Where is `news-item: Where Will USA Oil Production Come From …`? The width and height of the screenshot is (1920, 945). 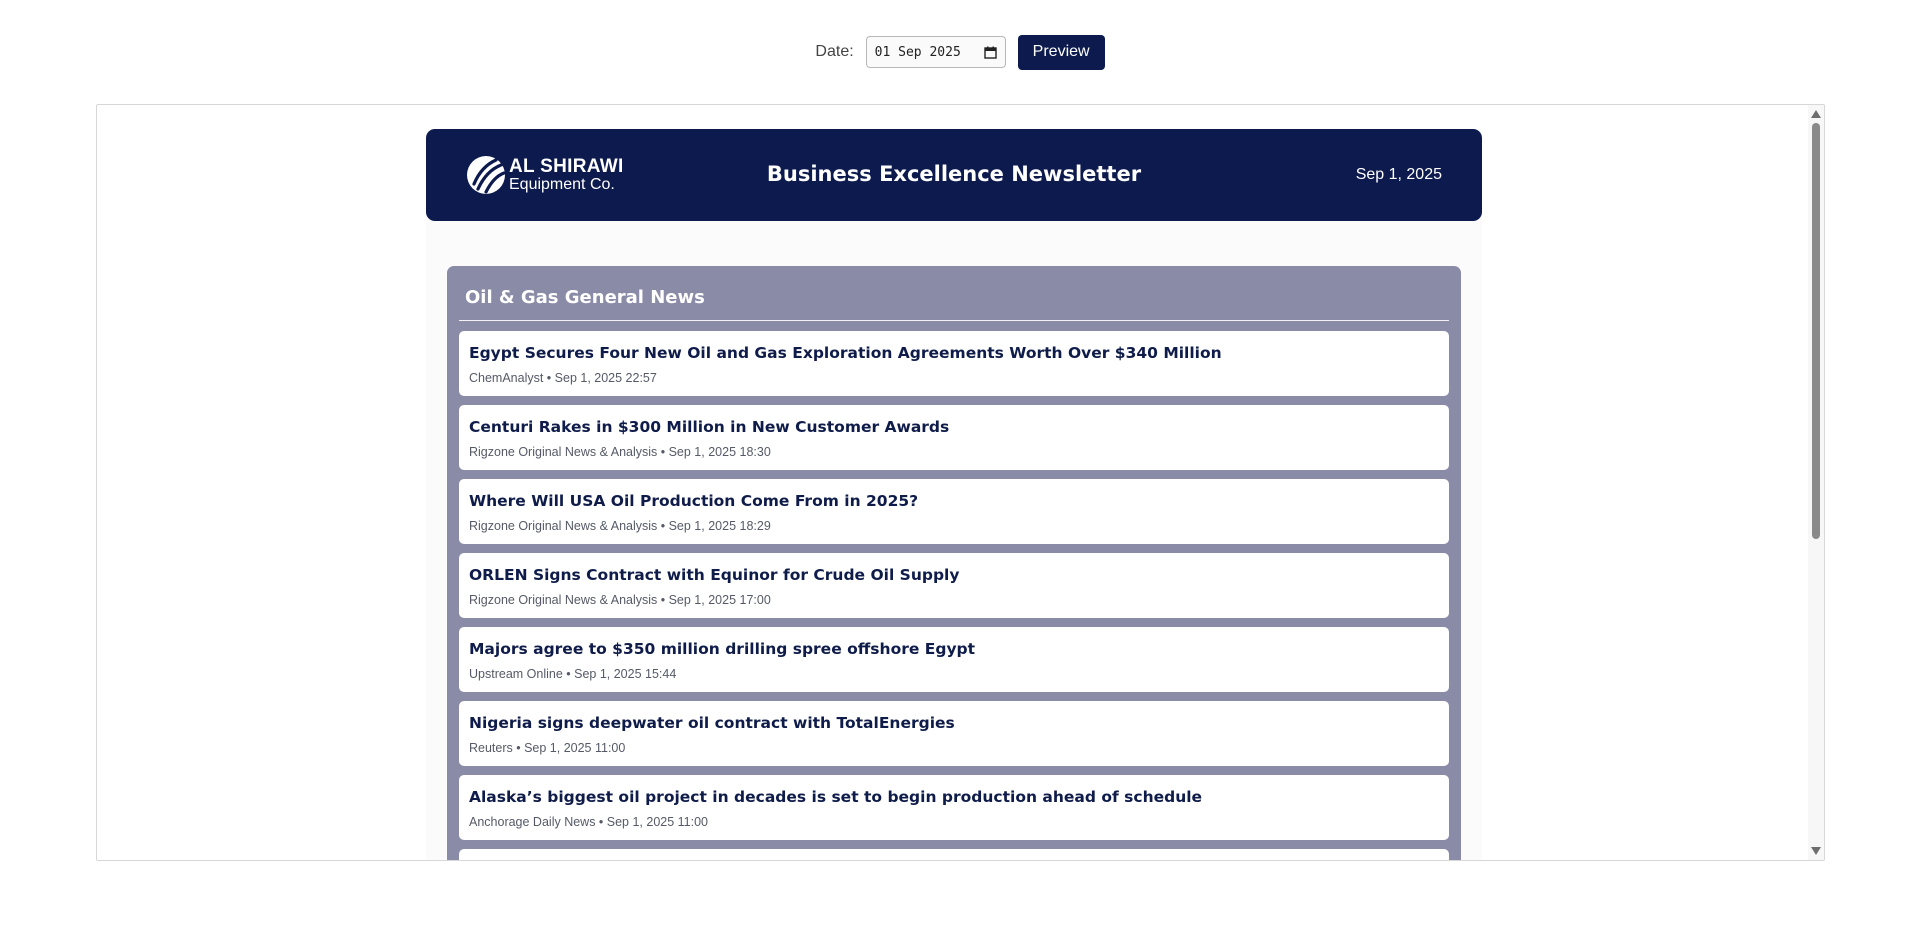 news-item: Where Will USA Oil Production Come From … is located at coordinates (954, 511).